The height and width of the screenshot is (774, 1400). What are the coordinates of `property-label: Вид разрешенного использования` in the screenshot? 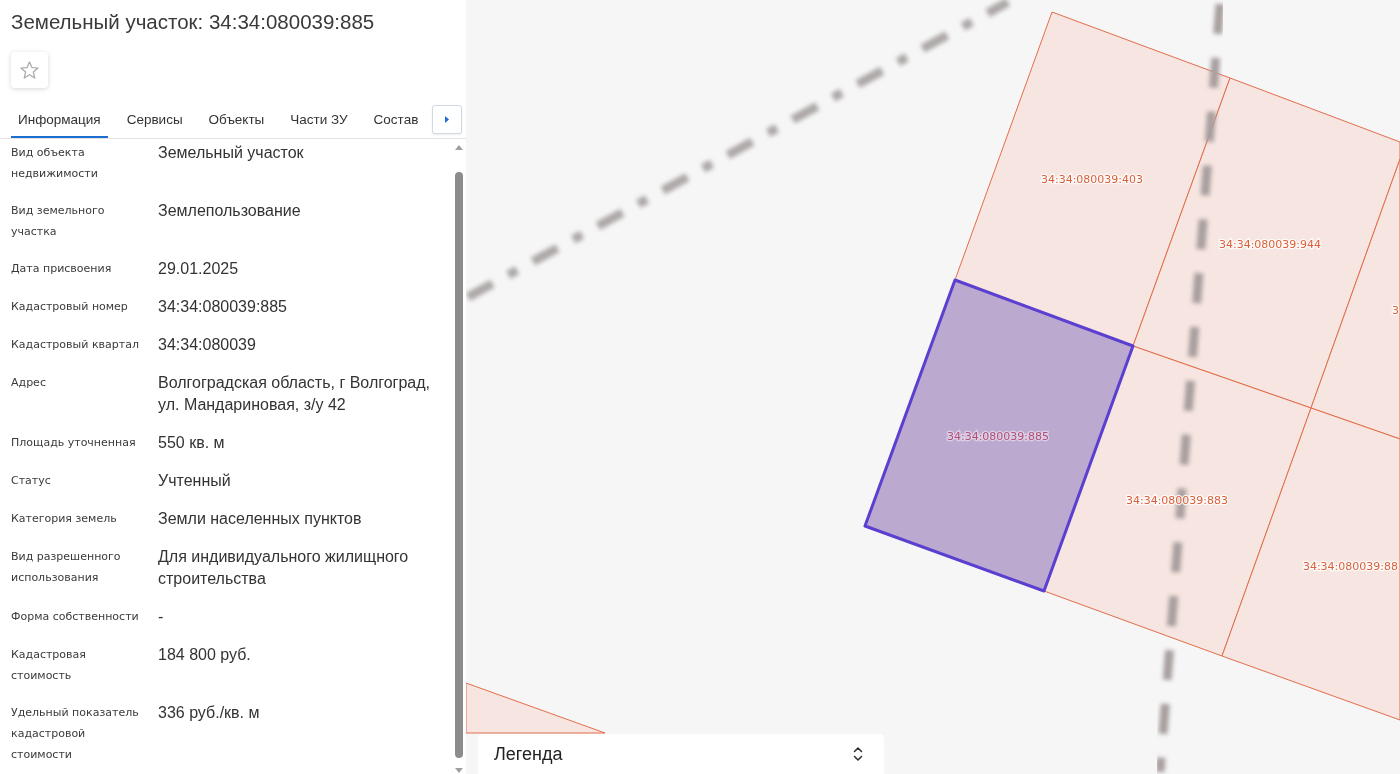 It's located at (66, 567).